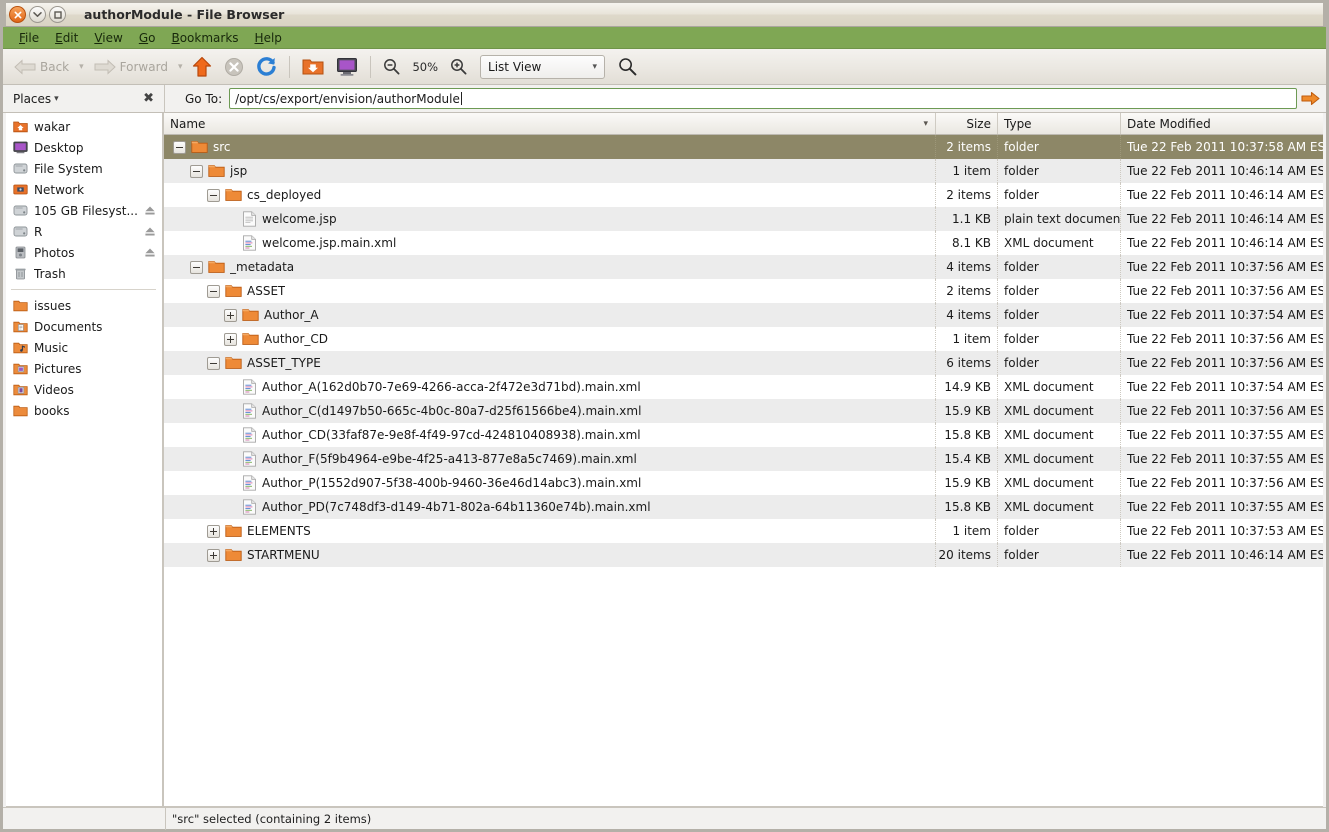  What do you see at coordinates (1225, 459) in the screenshot?
I see `cell-date-modified: Tue 22 Feb 2011 10:37:55 AM EST` at bounding box center [1225, 459].